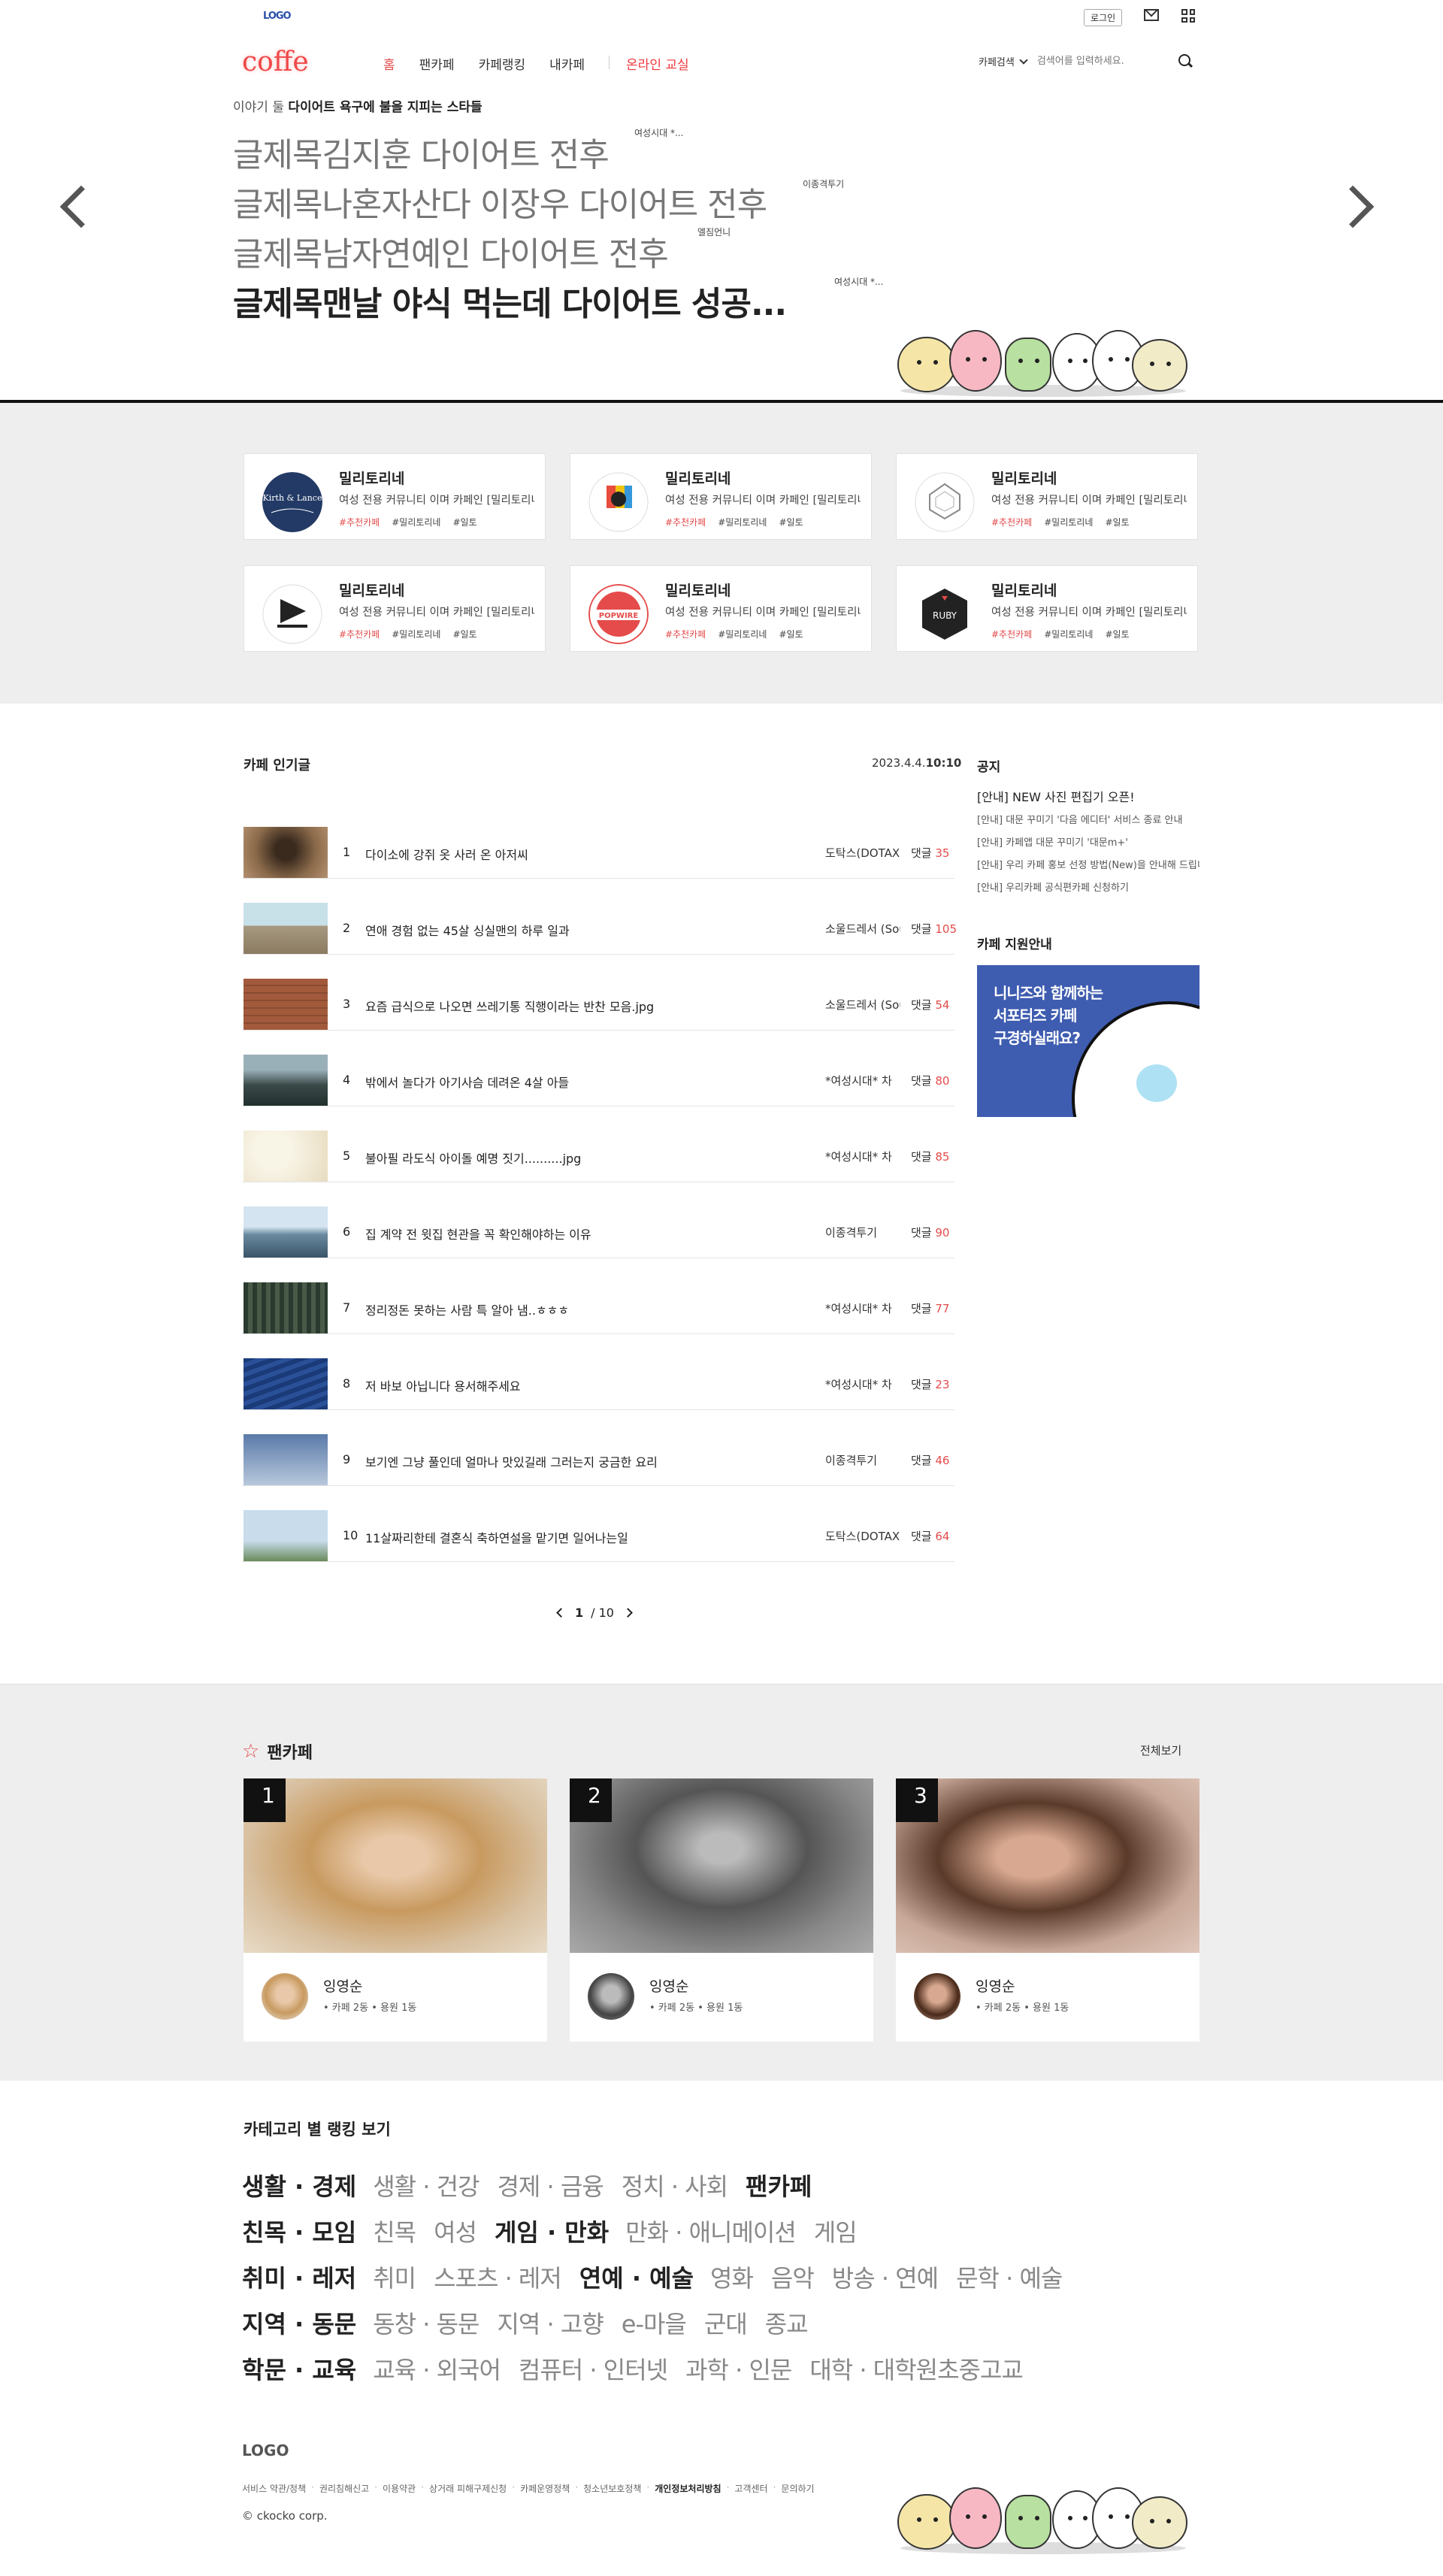 The width and height of the screenshot is (1443, 2576). I want to click on nav-my-cafe: 내카페, so click(567, 63).